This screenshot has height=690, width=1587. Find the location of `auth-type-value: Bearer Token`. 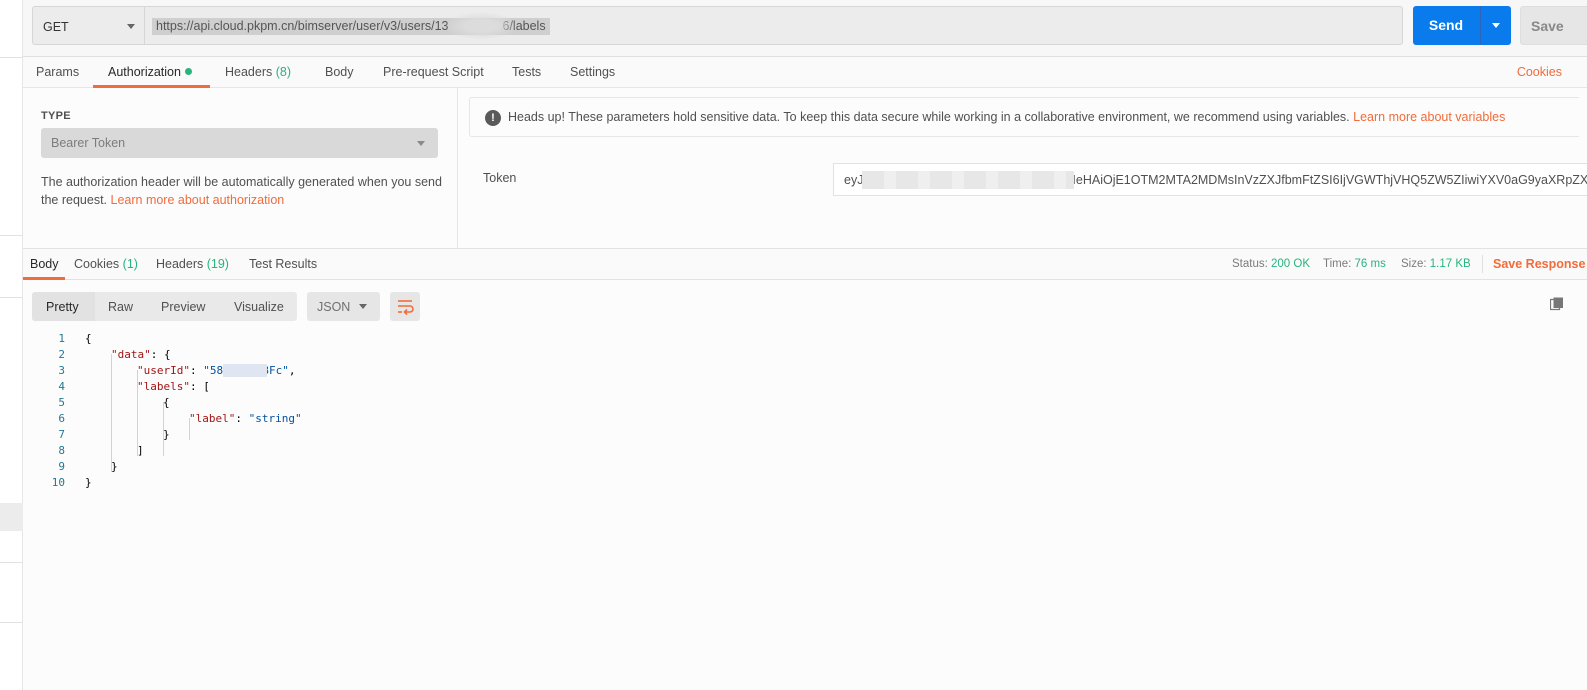

auth-type-value: Bearer Token is located at coordinates (88, 143).